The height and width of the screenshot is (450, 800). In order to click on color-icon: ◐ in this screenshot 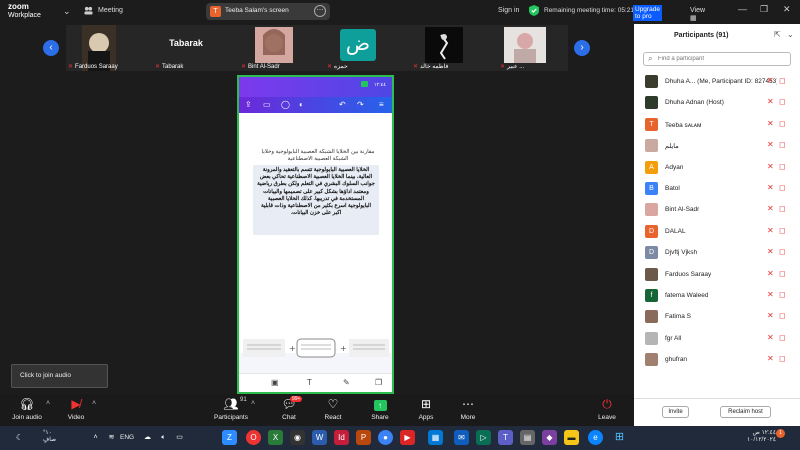, I will do `click(301, 104)`.